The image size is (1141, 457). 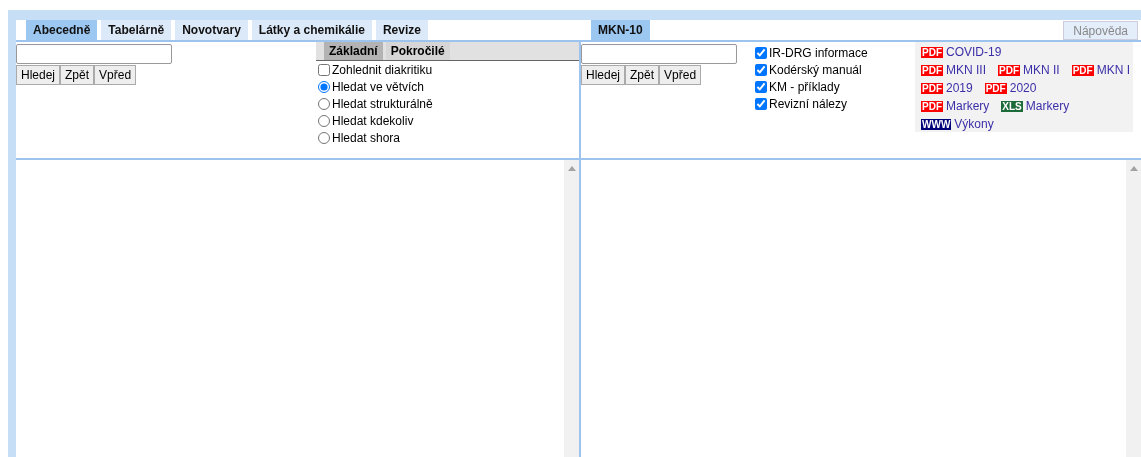 What do you see at coordinates (417, 51) in the screenshot?
I see `tab: Pokročilé` at bounding box center [417, 51].